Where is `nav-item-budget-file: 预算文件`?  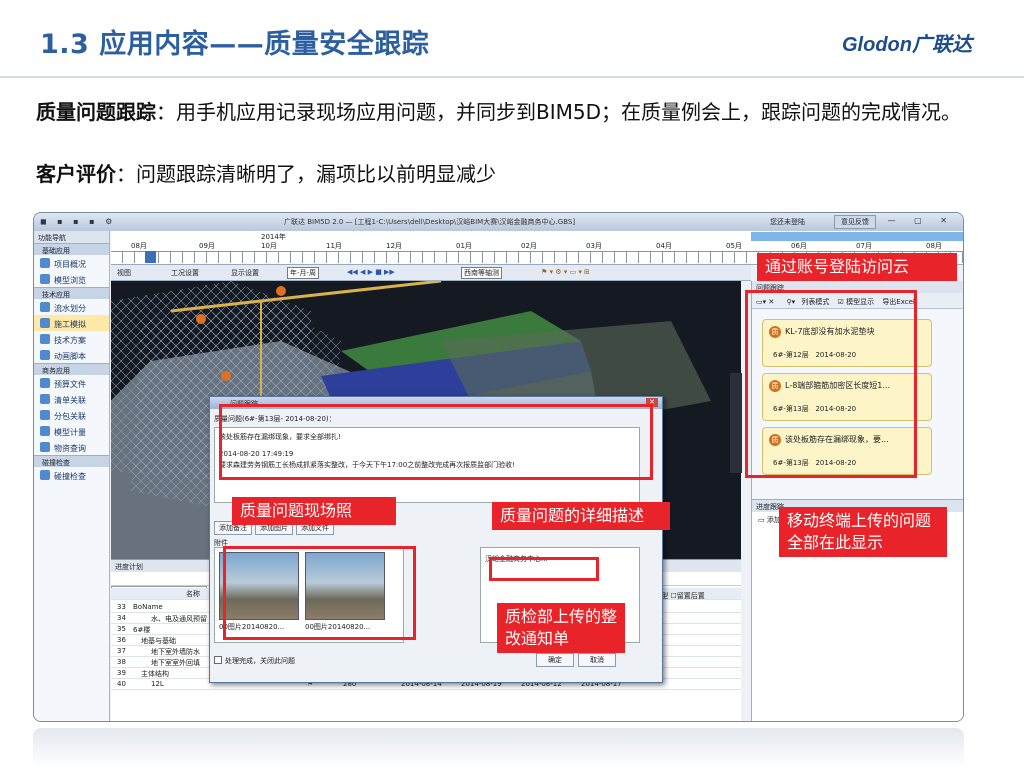 nav-item-budget-file: 预算文件 is located at coordinates (71, 383).